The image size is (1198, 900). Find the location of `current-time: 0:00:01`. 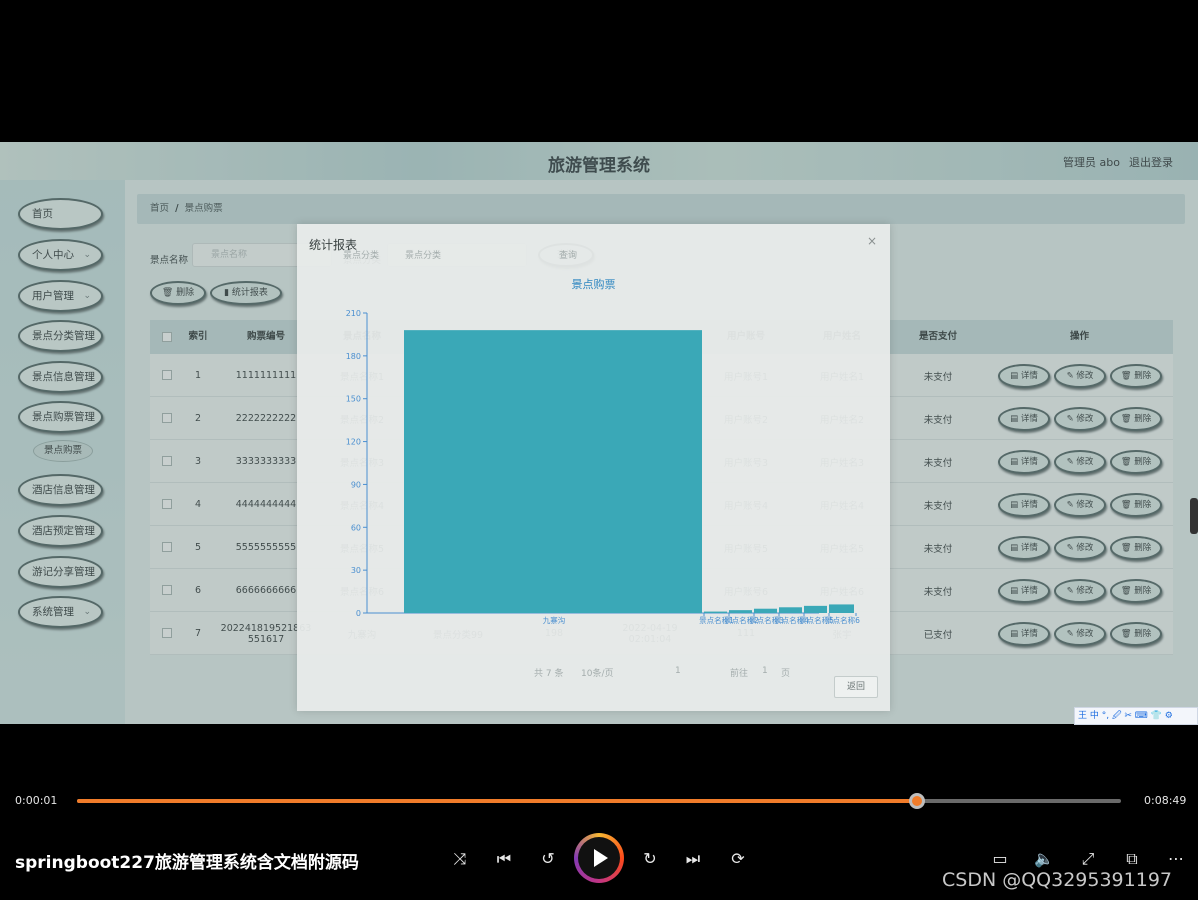

current-time: 0:00:01 is located at coordinates (36, 800).